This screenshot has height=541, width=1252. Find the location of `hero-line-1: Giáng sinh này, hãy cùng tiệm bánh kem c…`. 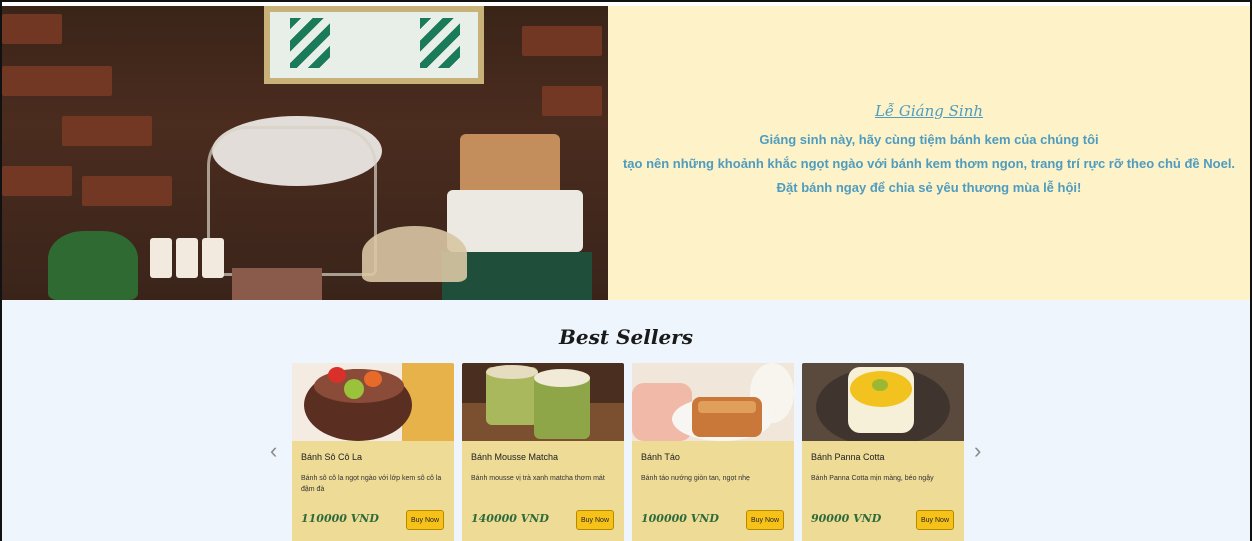

hero-line-1: Giáng sinh này, hãy cùng tiệm bánh kem c… is located at coordinates (929, 139).